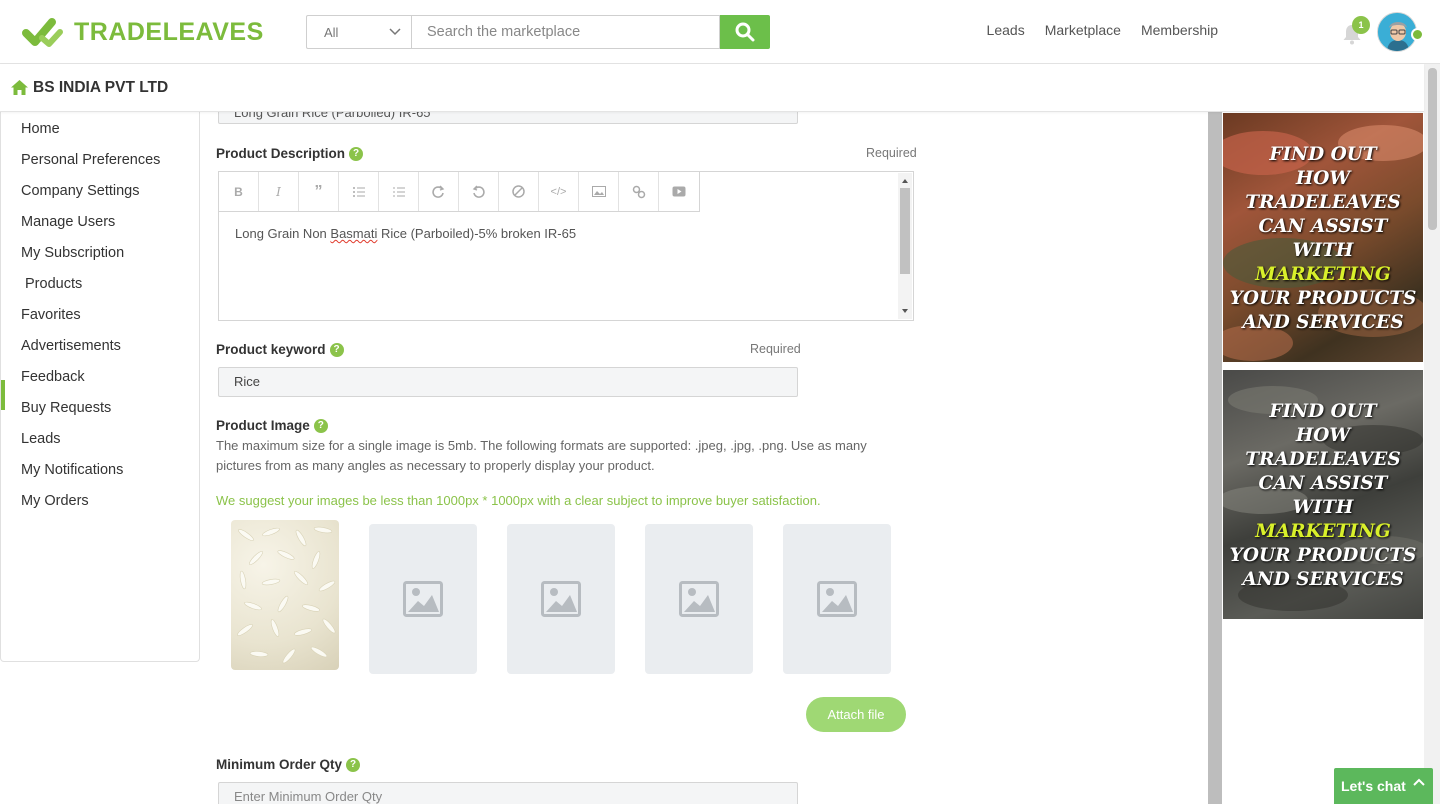 The width and height of the screenshot is (1440, 804). What do you see at coordinates (508, 118) in the screenshot?
I see `product-name-field: Long Grain Rice (Parboiled) IR-65` at bounding box center [508, 118].